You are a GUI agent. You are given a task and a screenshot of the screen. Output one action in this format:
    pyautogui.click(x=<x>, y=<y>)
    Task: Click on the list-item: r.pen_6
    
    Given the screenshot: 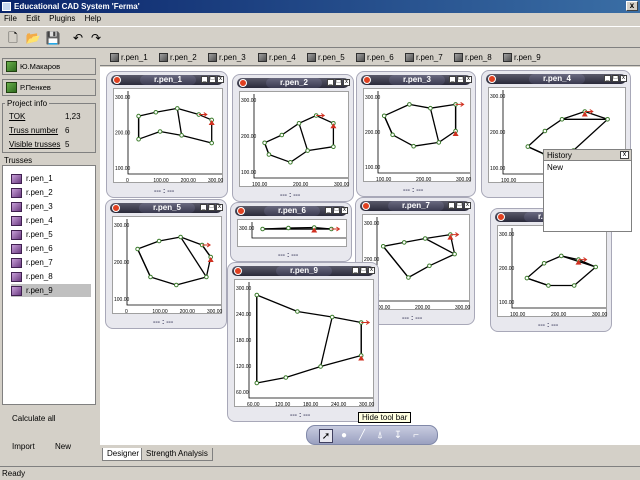 What is the action you would take?
    pyautogui.click(x=51, y=248)
    